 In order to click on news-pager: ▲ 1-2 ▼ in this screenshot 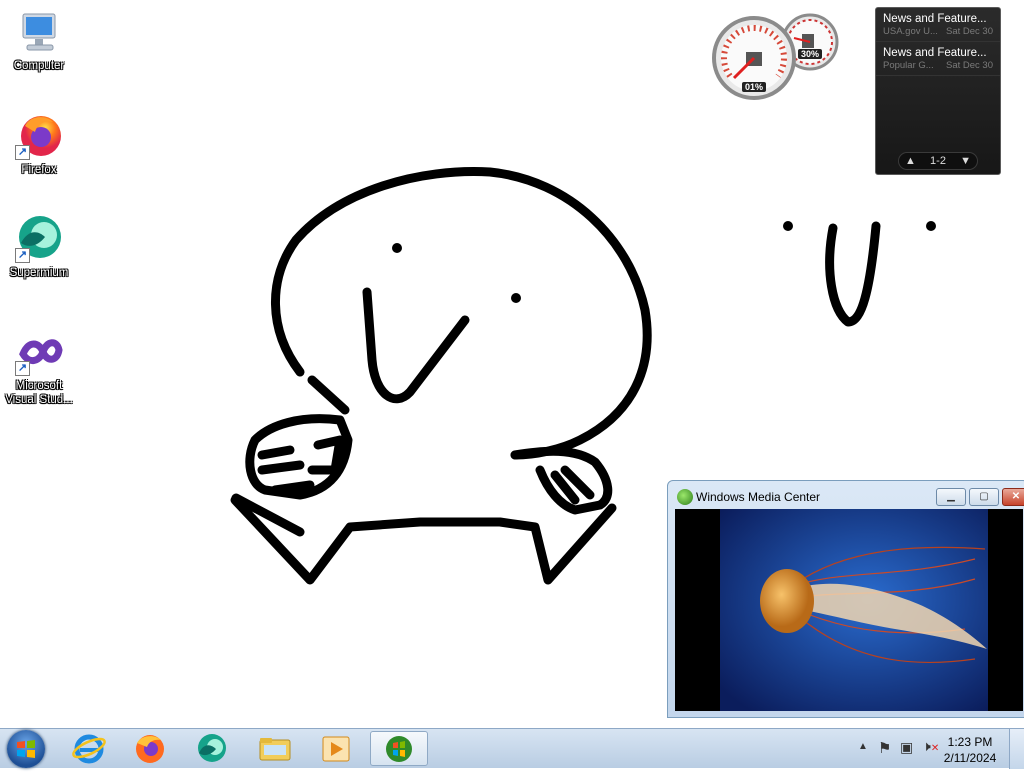, I will do `click(938, 161)`.